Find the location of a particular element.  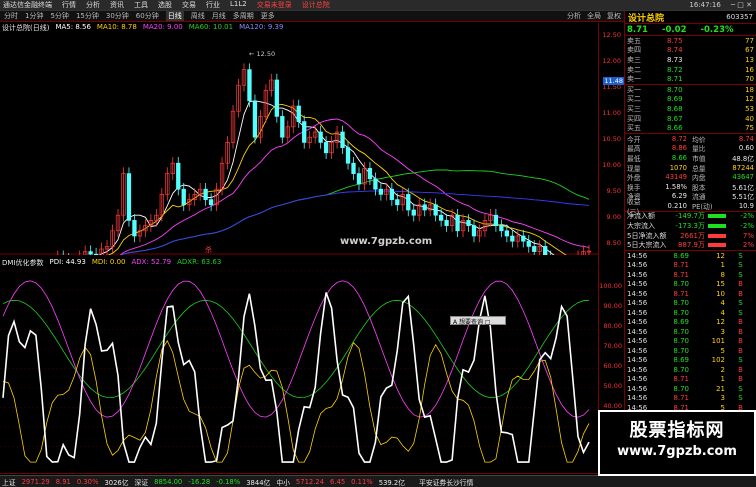

index-amount: 3026亿 is located at coordinates (116, 482).